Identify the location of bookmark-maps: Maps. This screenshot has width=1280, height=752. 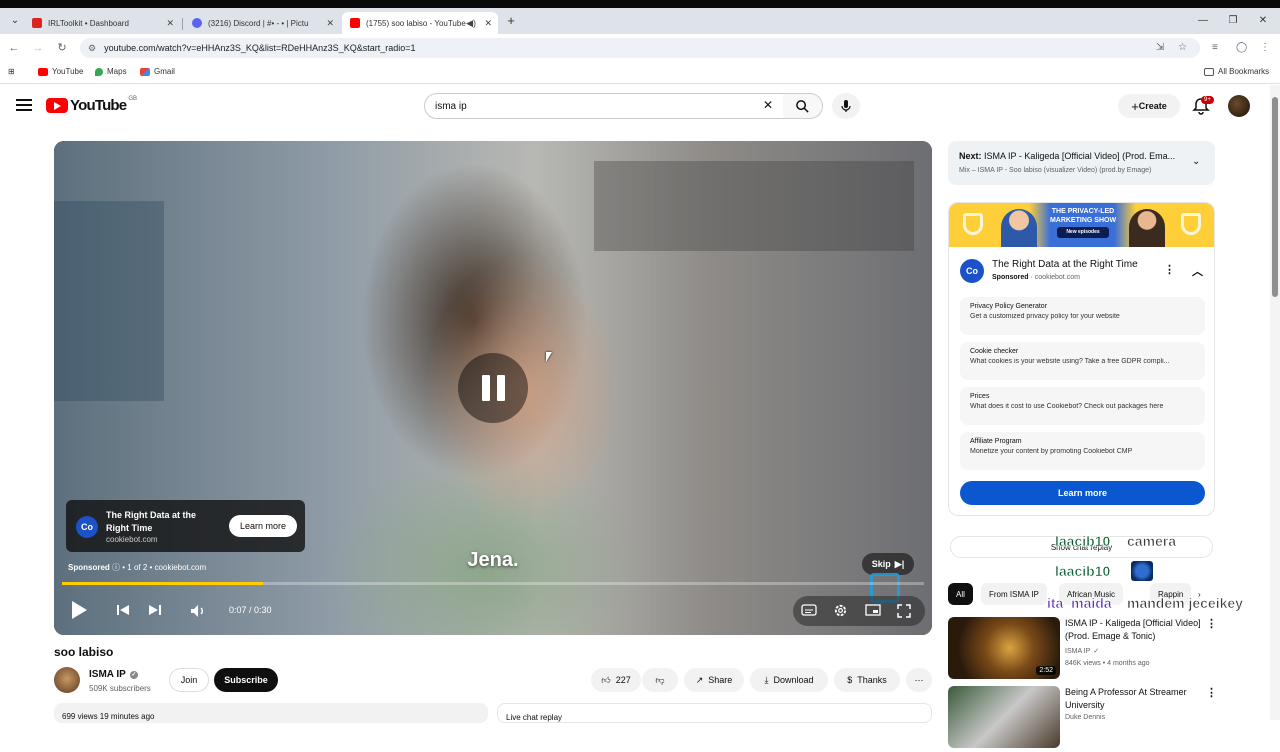
(111, 71).